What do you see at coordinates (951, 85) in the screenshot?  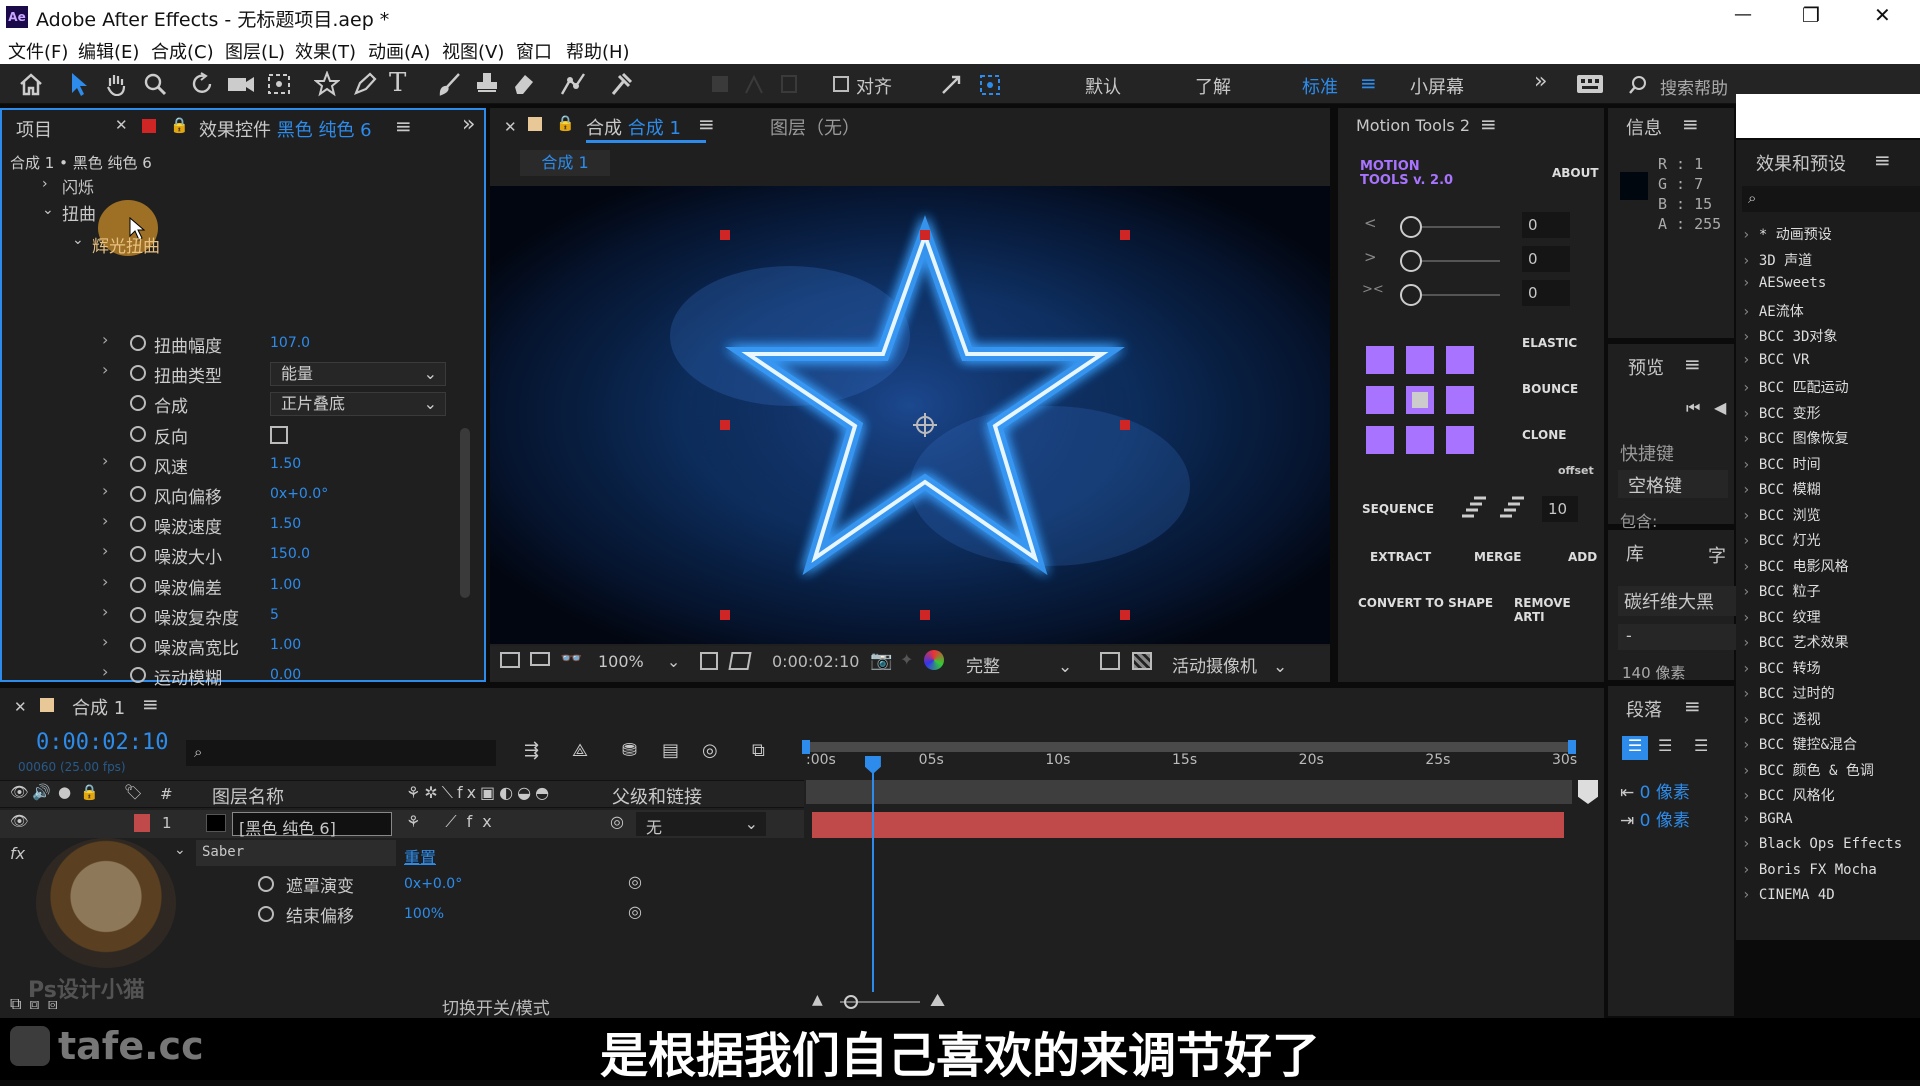 I see `snap-option-icon` at bounding box center [951, 85].